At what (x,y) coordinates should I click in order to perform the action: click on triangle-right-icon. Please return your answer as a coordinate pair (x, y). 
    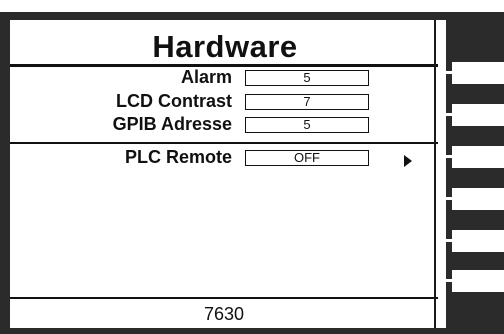
    Looking at the image, I should click on (408, 161).